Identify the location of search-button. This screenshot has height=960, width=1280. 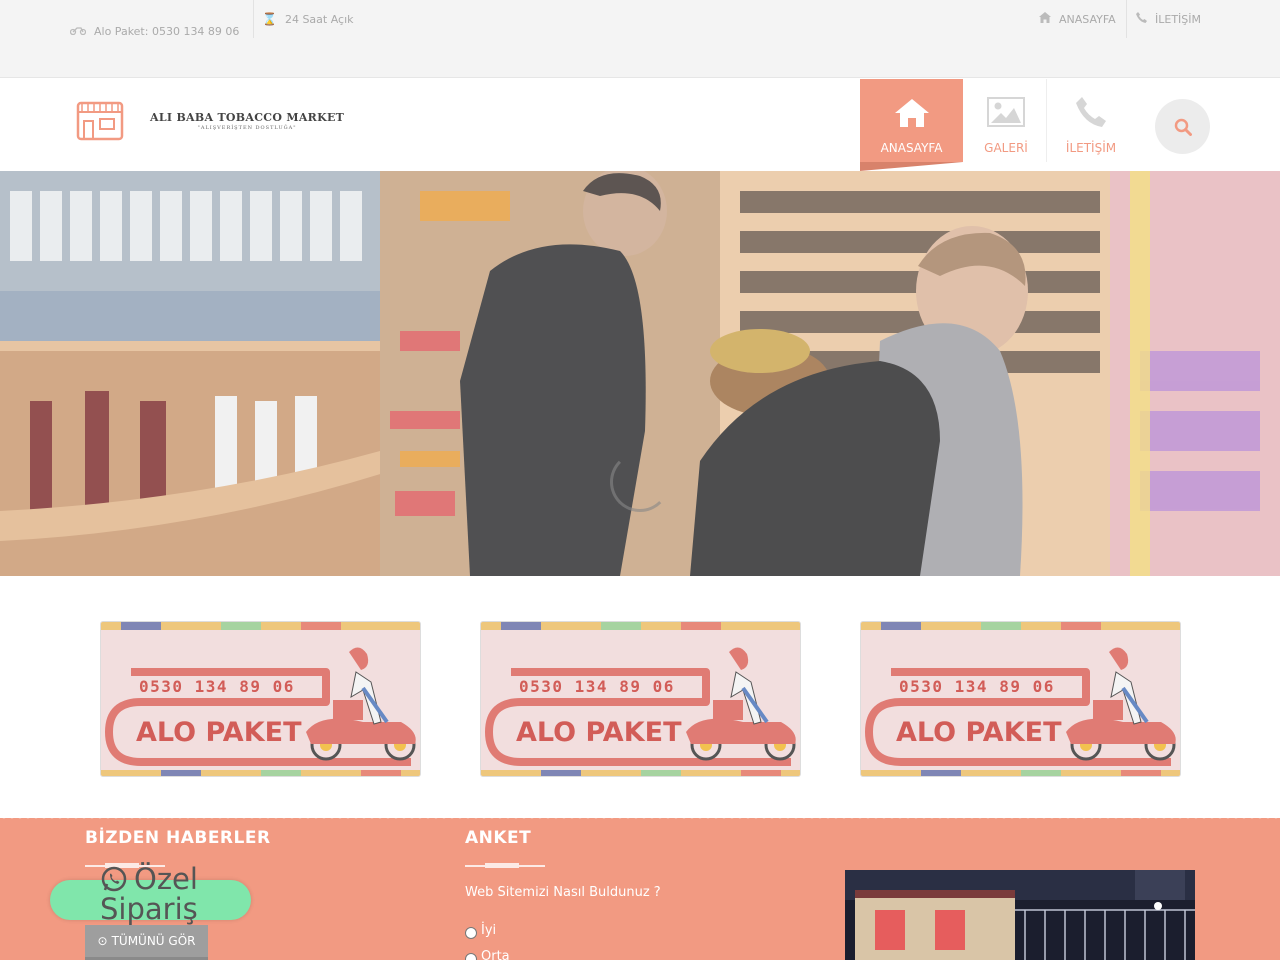
(1182, 126).